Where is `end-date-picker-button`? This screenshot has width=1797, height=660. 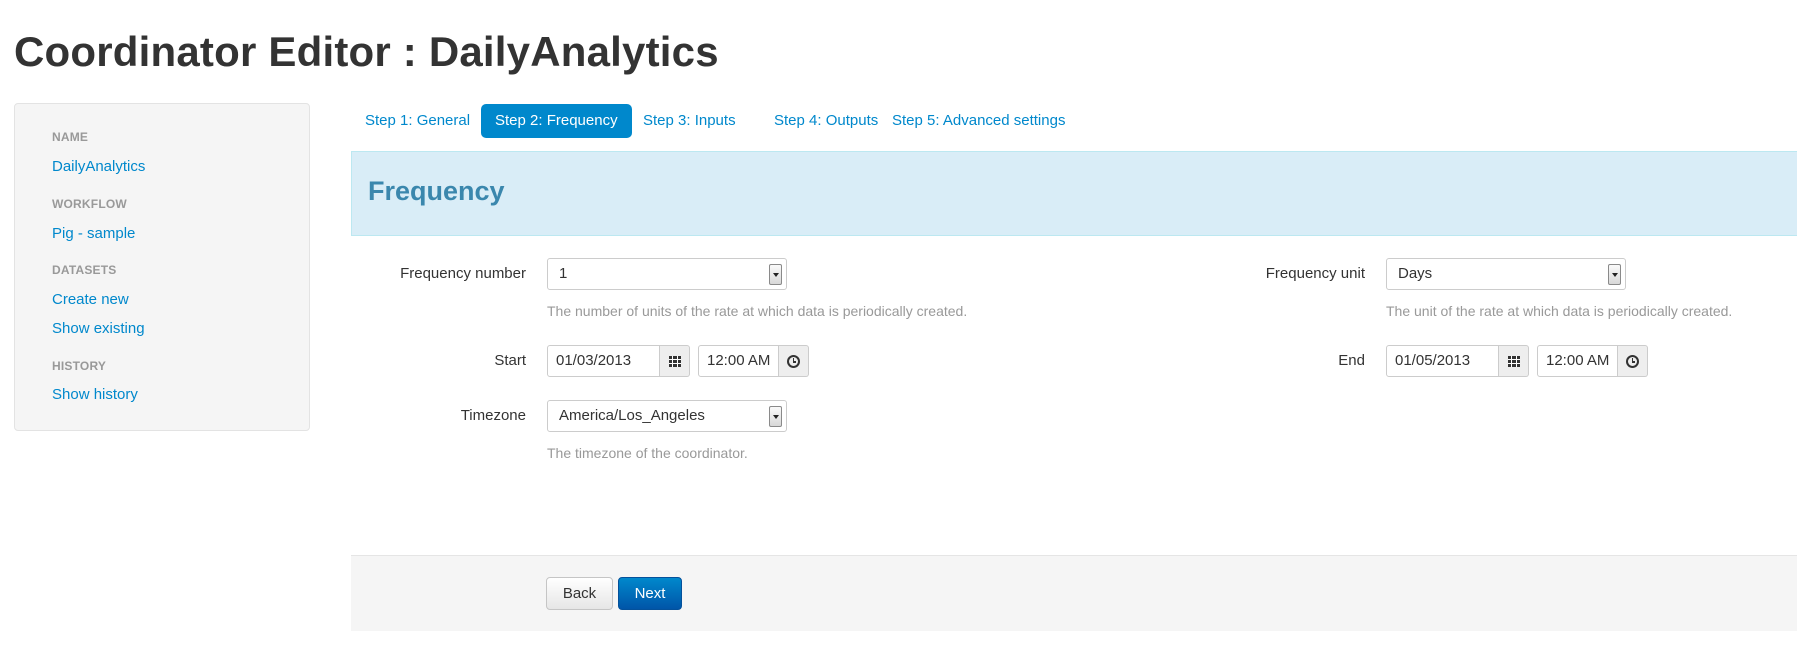
end-date-picker-button is located at coordinates (1514, 361).